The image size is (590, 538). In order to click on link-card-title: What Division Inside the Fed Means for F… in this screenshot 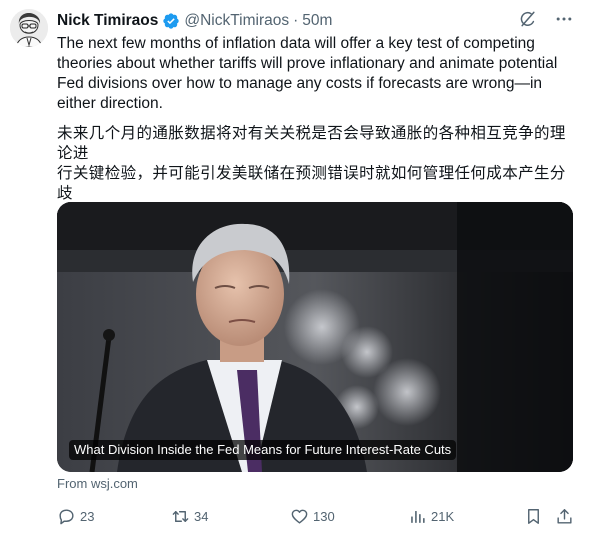, I will do `click(263, 450)`.